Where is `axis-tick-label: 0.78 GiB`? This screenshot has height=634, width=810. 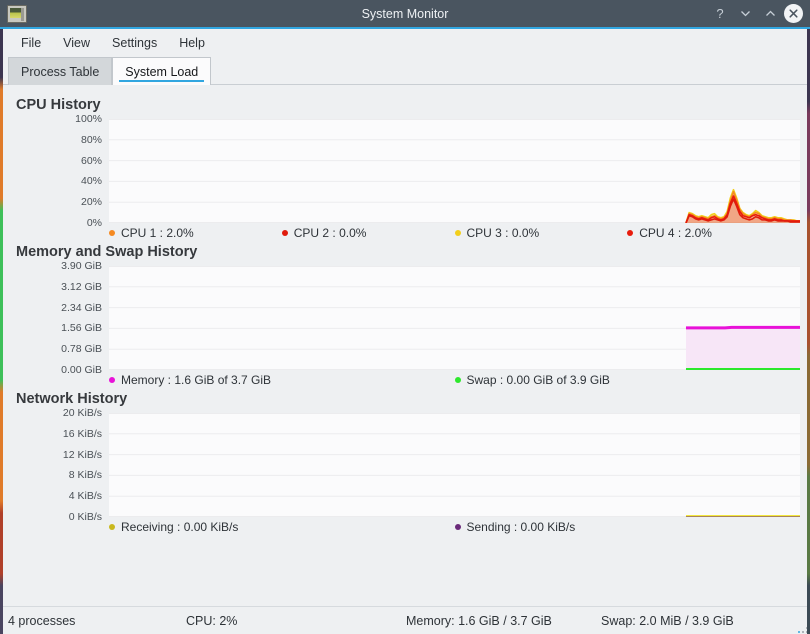
axis-tick-label: 0.78 GiB is located at coordinates (81, 349).